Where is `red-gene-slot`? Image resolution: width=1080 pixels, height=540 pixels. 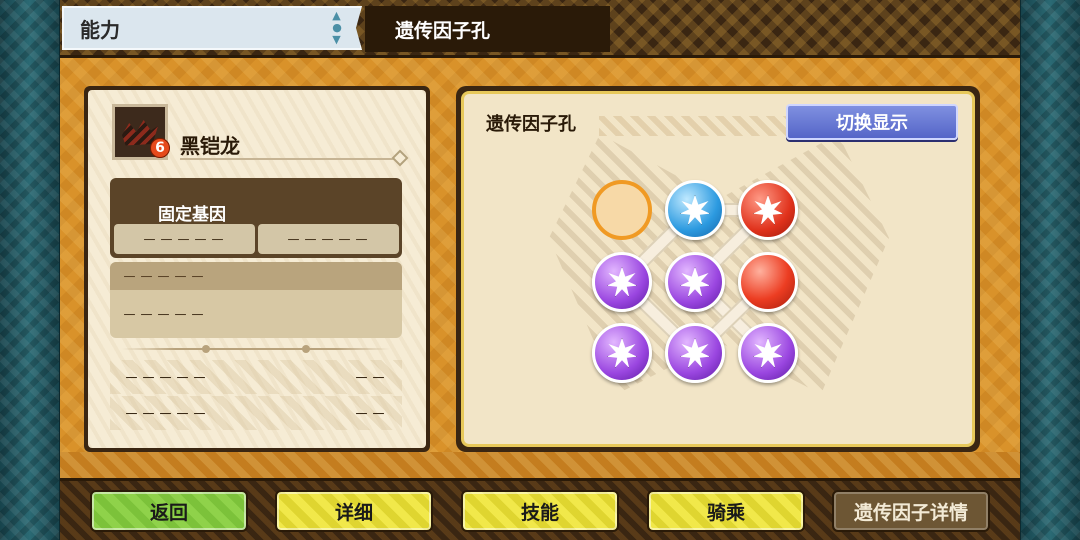
red-gene-slot is located at coordinates (768, 210).